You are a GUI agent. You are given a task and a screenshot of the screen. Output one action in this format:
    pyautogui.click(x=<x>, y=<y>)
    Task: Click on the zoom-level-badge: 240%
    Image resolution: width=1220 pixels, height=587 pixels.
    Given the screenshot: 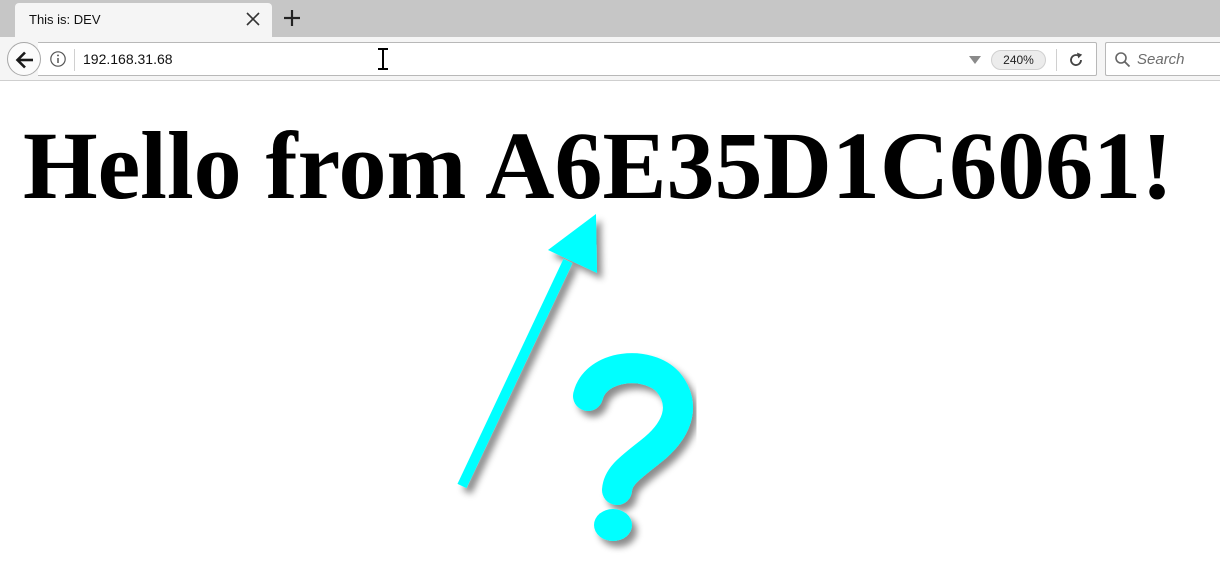 What is the action you would take?
    pyautogui.click(x=1018, y=60)
    